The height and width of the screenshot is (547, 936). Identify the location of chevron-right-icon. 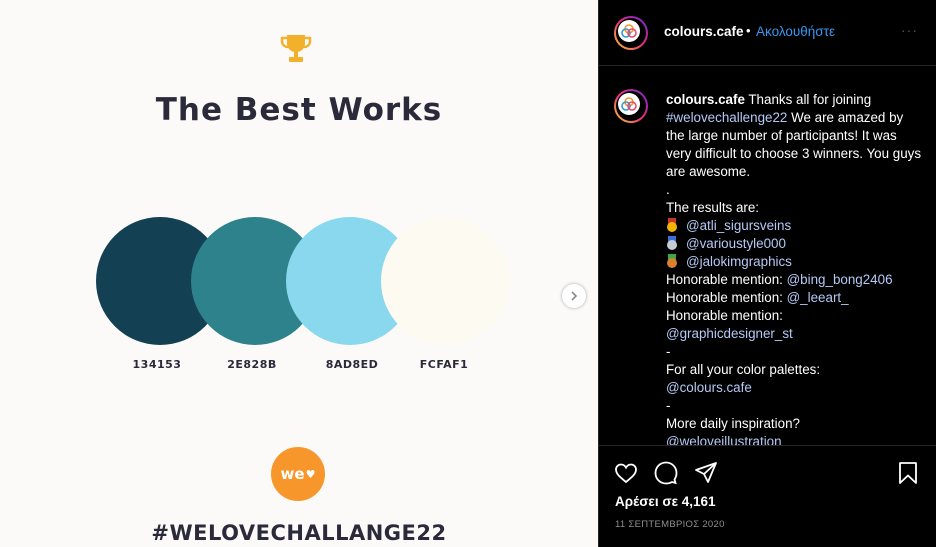
(574, 296).